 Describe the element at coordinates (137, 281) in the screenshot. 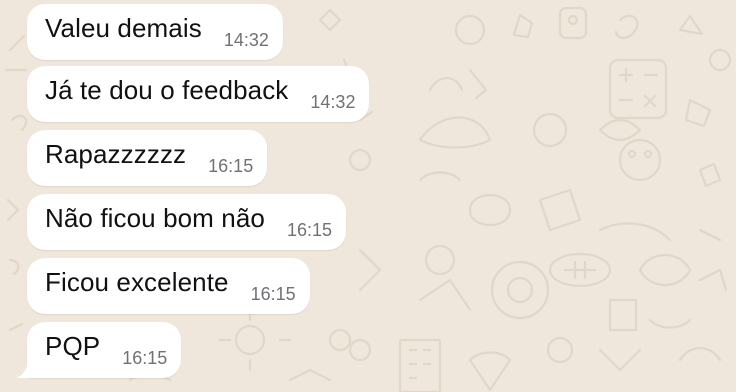

I see `message-text: Ficou excelente` at that location.